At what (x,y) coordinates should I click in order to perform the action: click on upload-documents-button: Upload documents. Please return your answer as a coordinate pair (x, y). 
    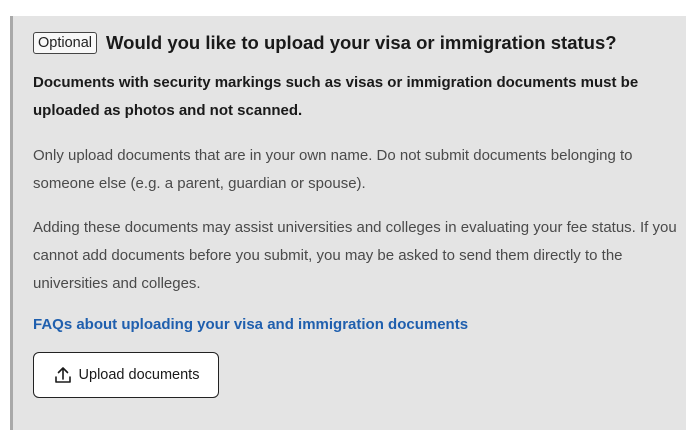
    Looking at the image, I should click on (126, 375).